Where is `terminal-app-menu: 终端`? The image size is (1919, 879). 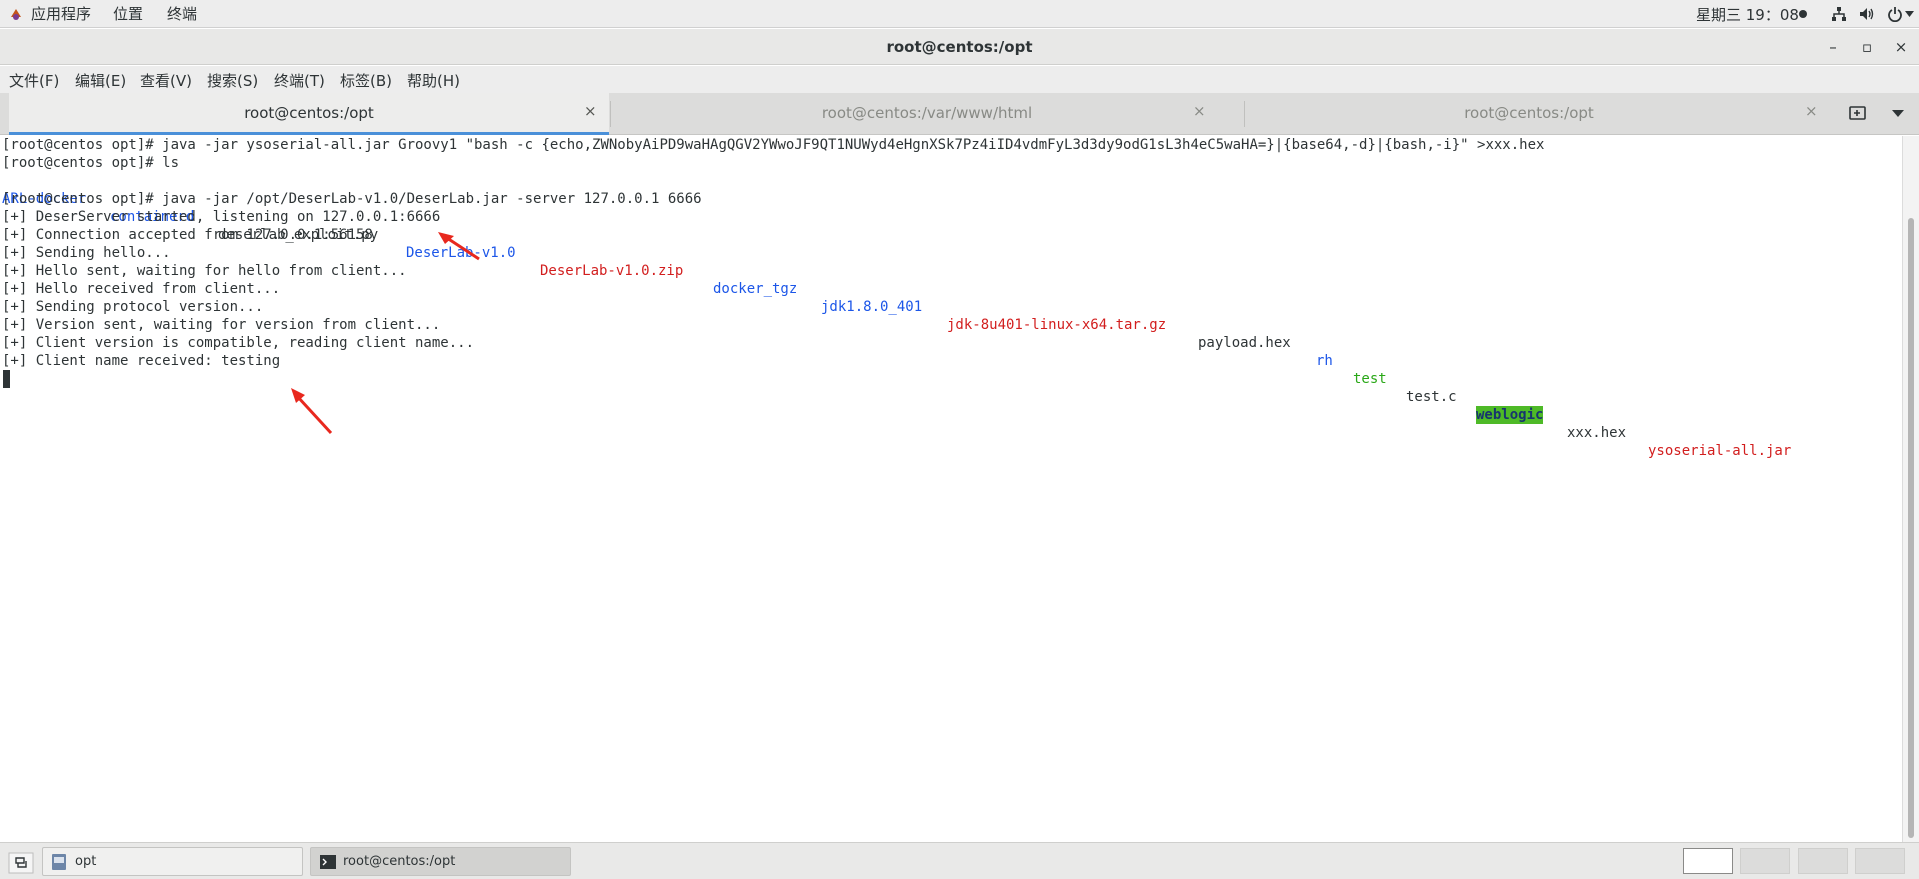
terminal-app-menu: 终端 is located at coordinates (182, 13).